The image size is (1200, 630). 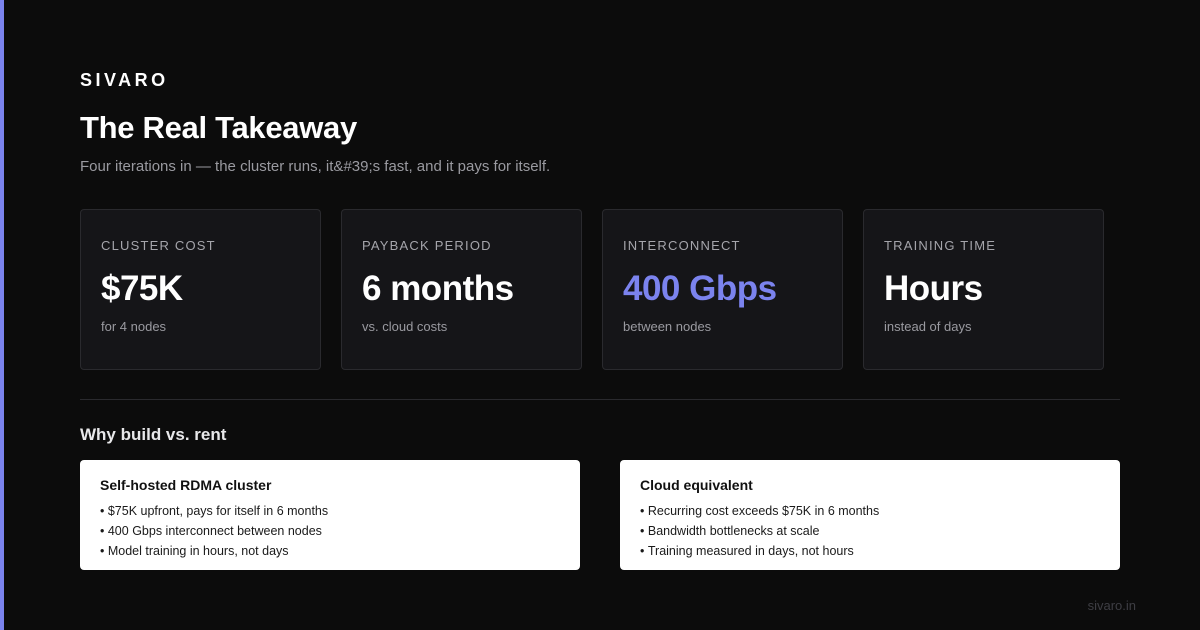 What do you see at coordinates (134, 326) in the screenshot?
I see `stat-note: for 4 nodes` at bounding box center [134, 326].